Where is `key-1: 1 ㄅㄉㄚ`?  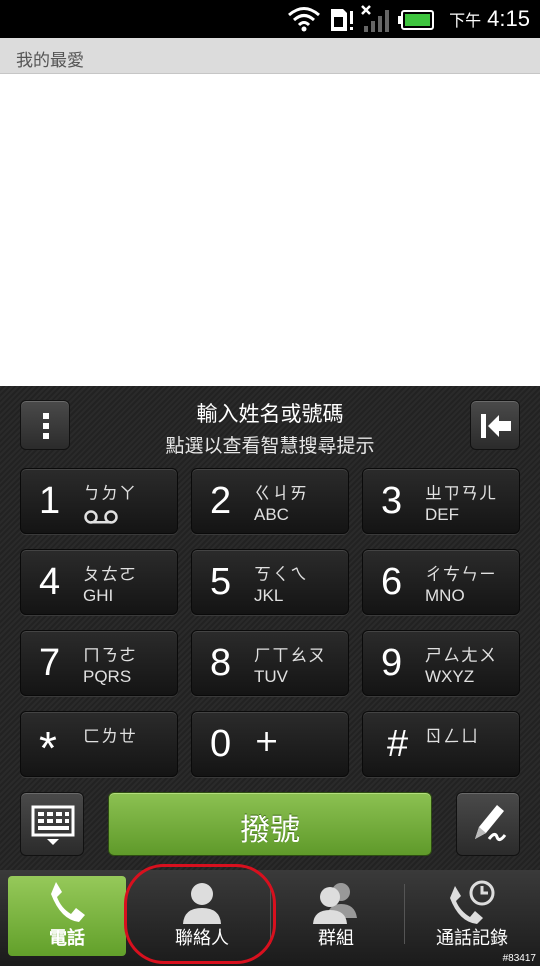 key-1: 1 ㄅㄉㄚ is located at coordinates (99, 501).